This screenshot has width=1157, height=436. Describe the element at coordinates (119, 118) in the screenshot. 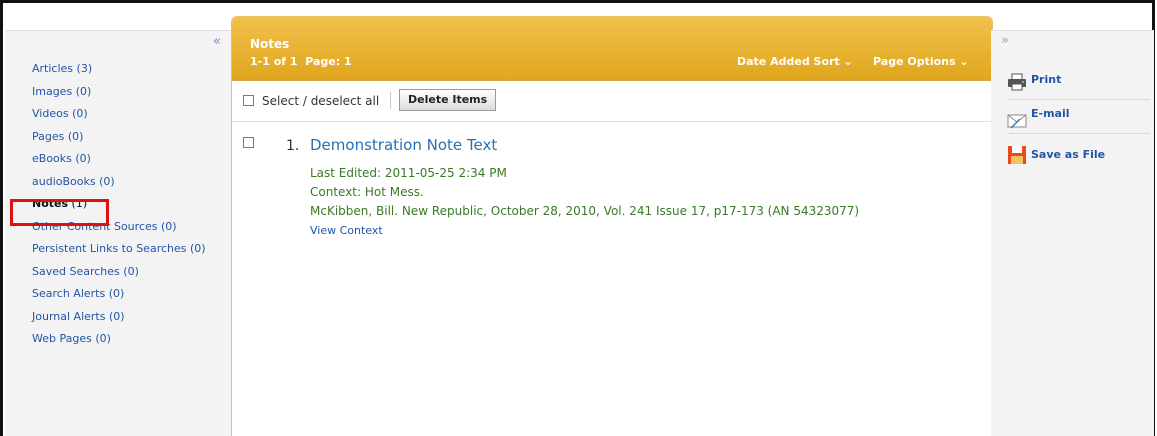

I see `sidebar-item-videos: Videos (0)` at that location.